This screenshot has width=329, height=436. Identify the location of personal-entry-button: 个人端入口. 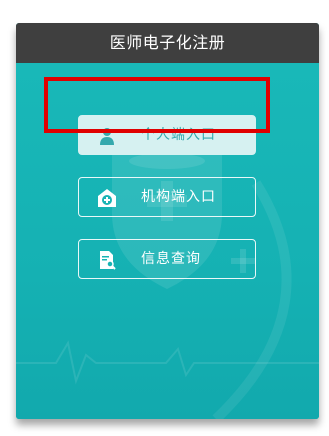
(167, 135).